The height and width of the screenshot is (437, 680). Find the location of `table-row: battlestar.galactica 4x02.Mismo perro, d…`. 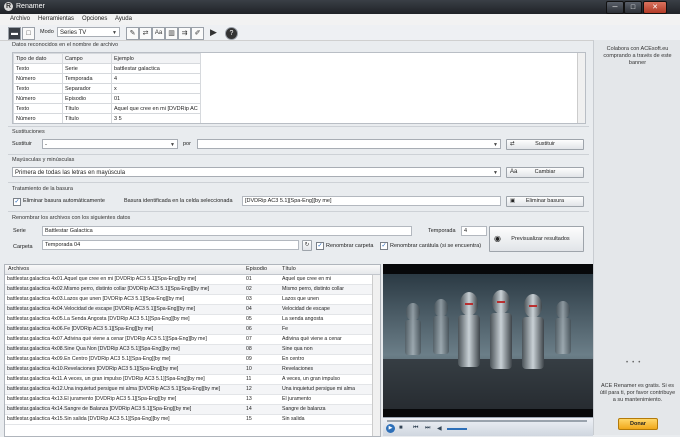

table-row: battlestar.galactica 4x02.Mismo perro, d… is located at coordinates (189, 290).